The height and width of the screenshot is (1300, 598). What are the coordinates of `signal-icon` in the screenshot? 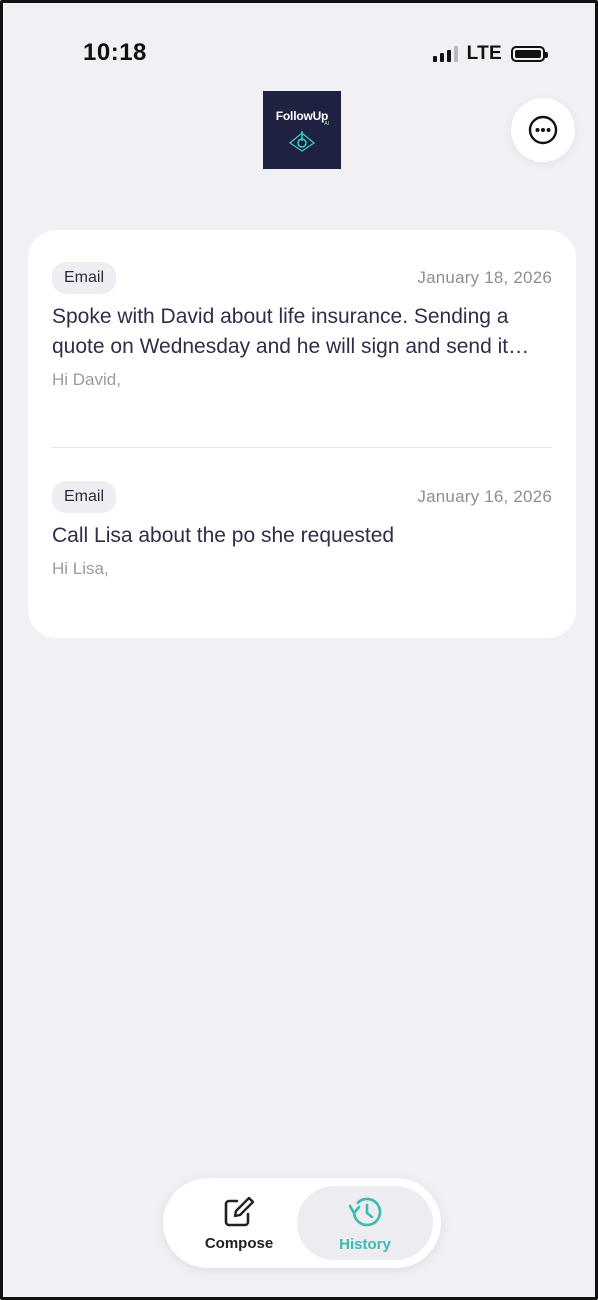 It's located at (445, 54).